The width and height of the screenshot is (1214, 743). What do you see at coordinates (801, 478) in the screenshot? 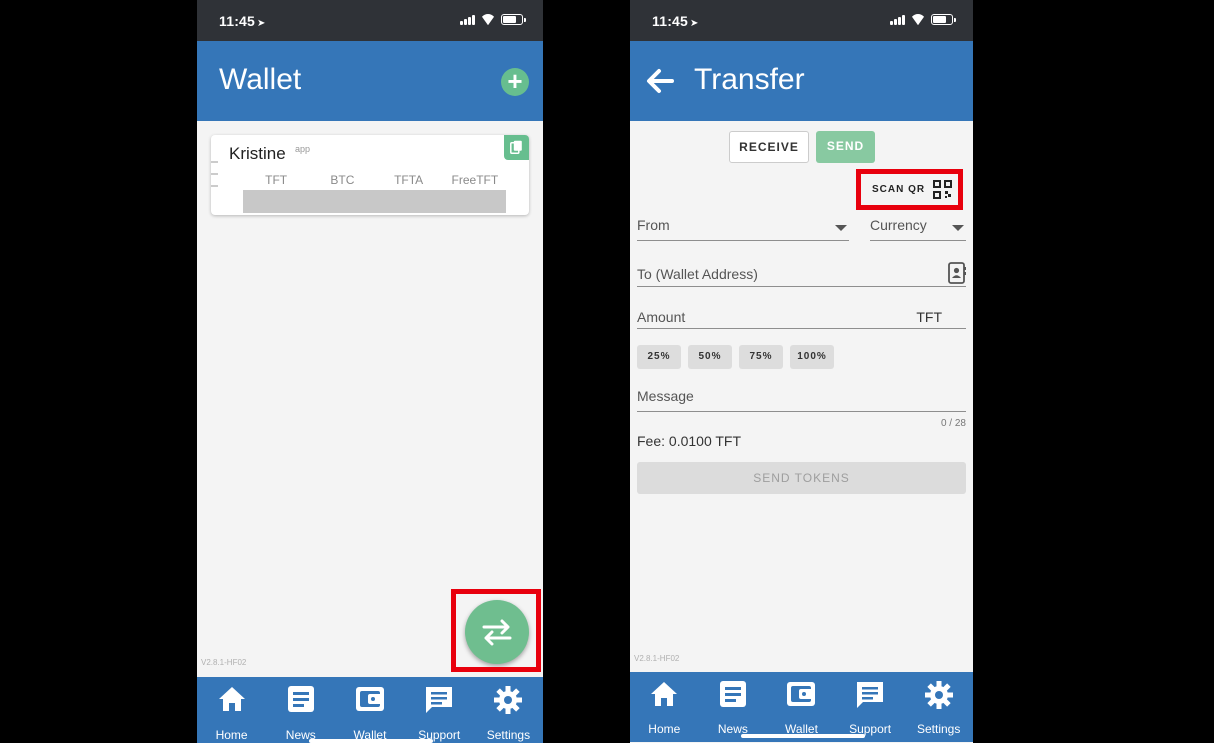
I see `send-tokens-button: SEND TOKENS` at bounding box center [801, 478].